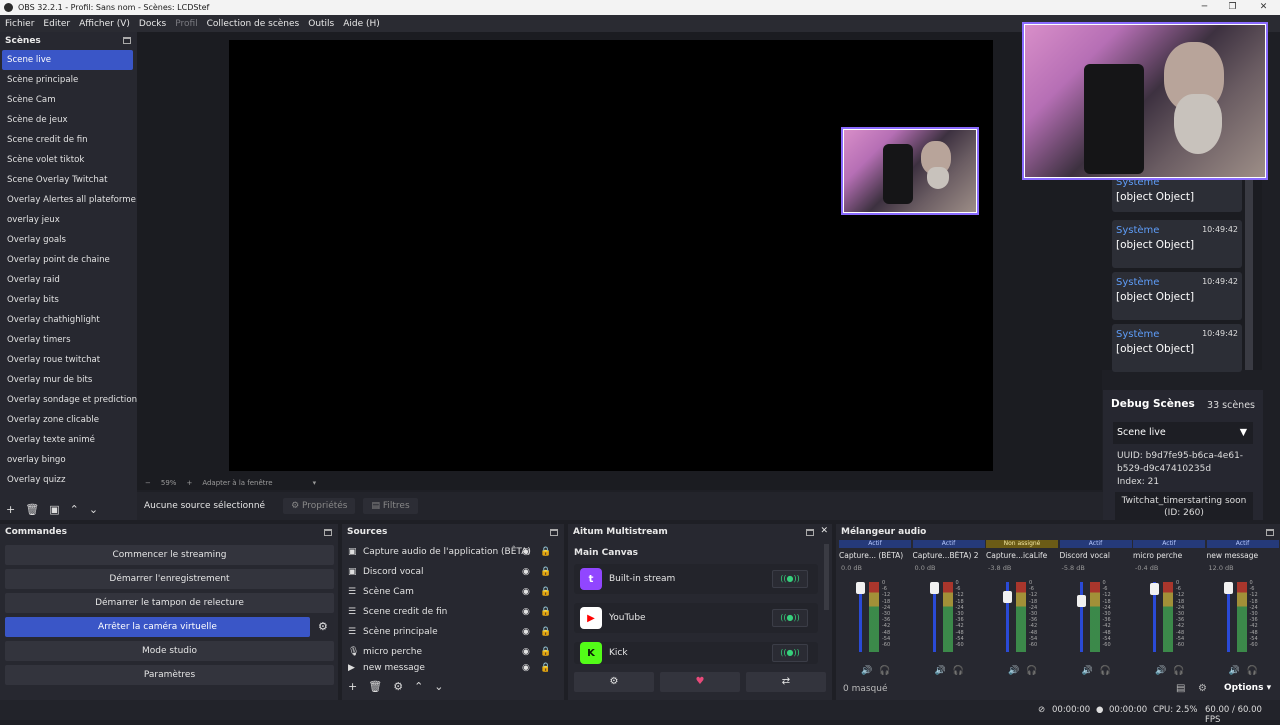 This screenshot has height=725, width=1280. I want to click on multistream-extra-button: ⇄, so click(786, 682).